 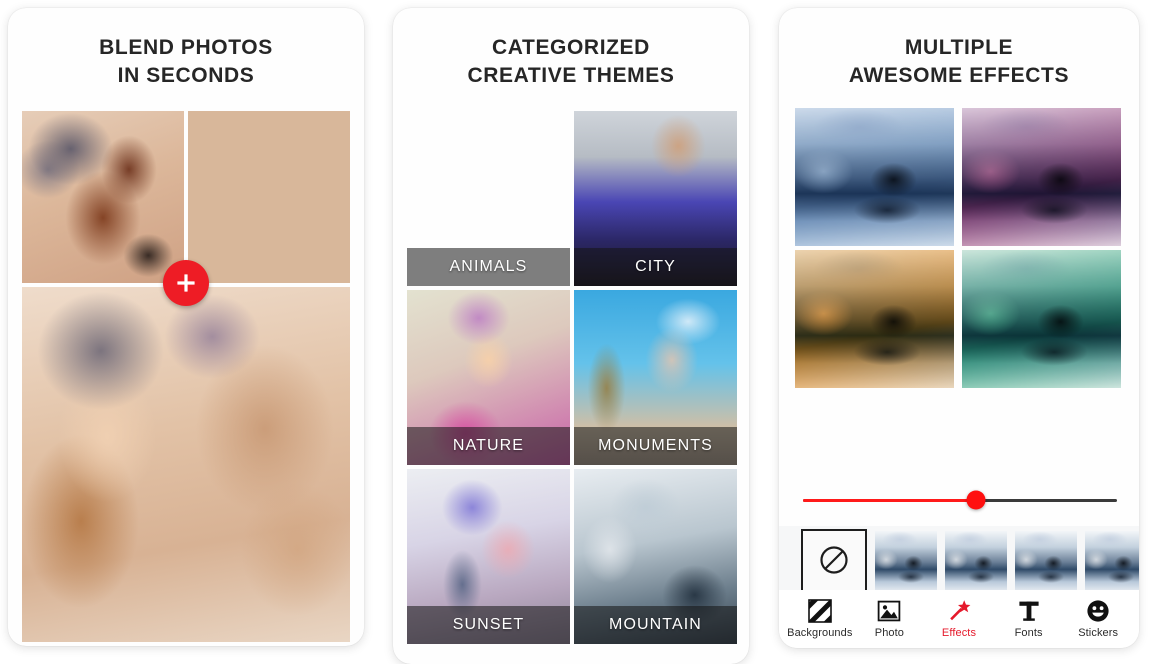 I want to click on tab-fonts: Fonts, so click(x=1029, y=619).